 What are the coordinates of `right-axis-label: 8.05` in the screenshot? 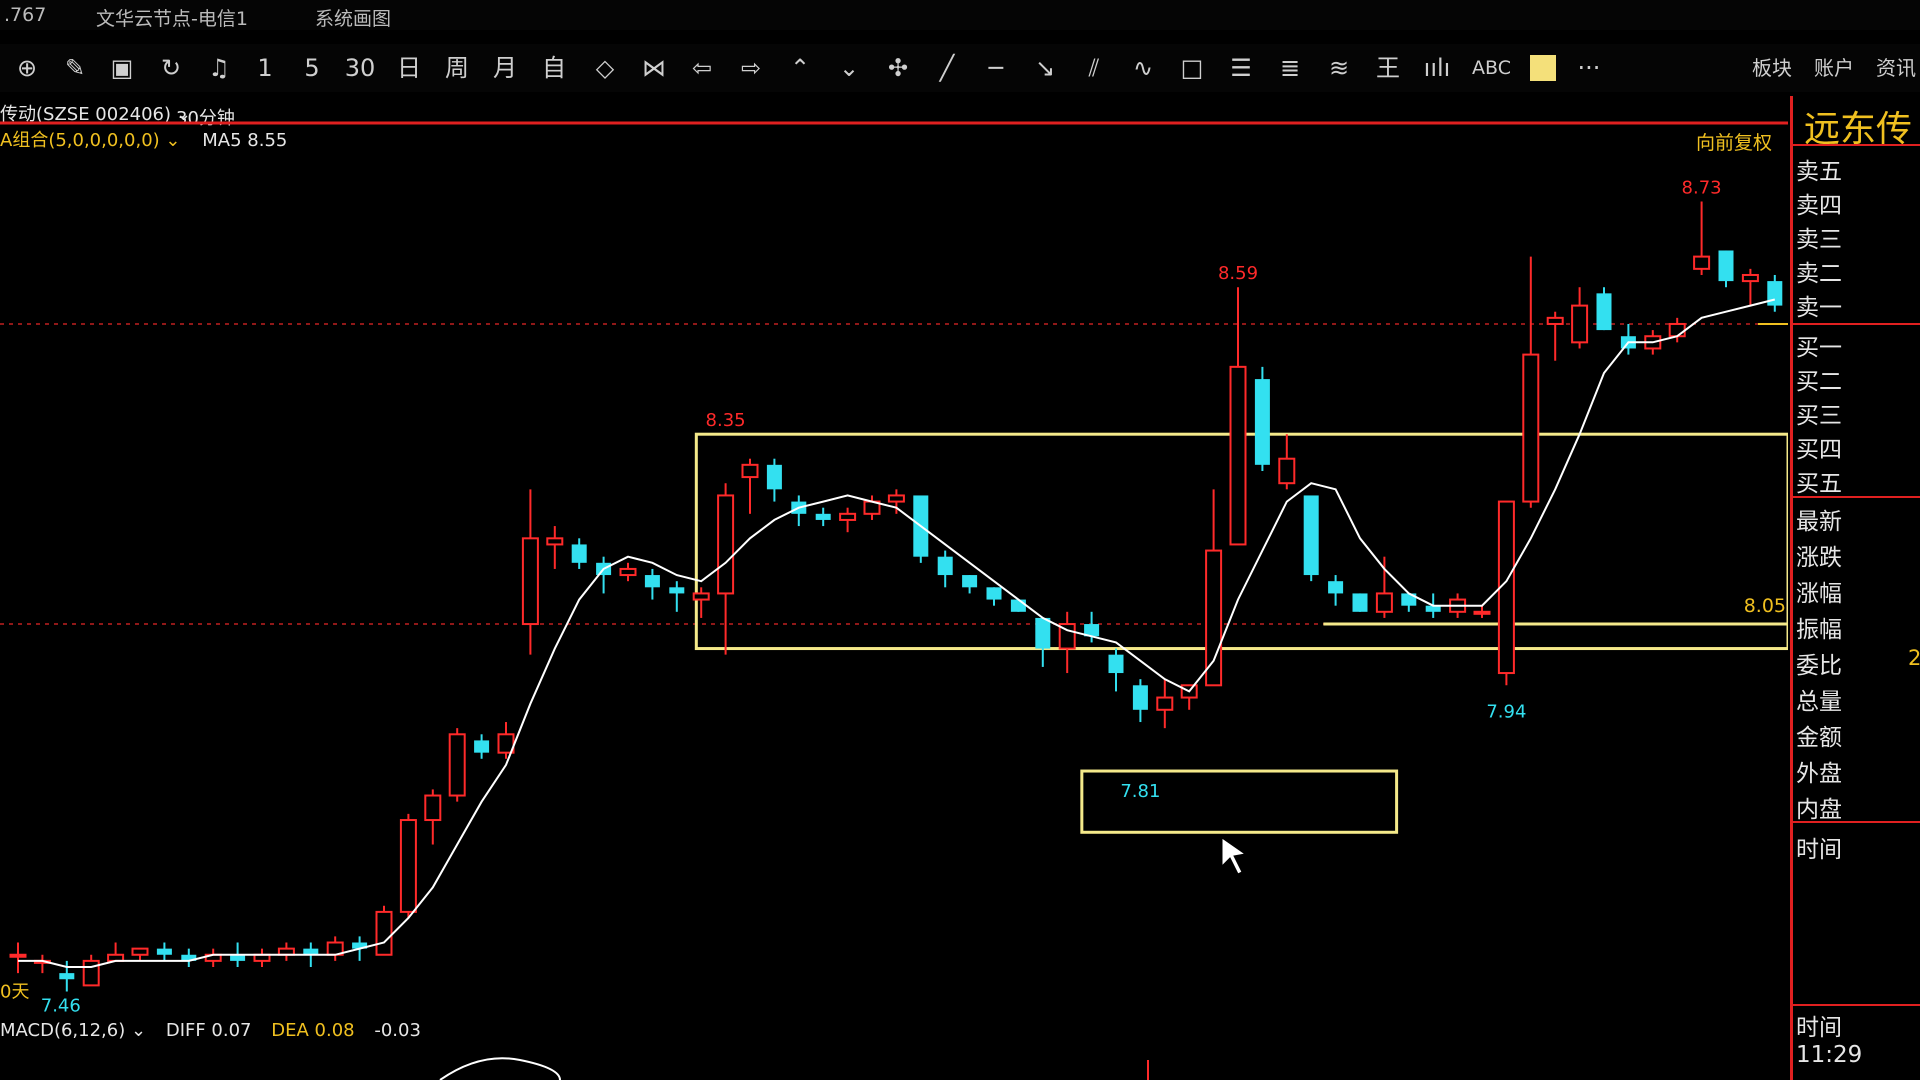 It's located at (1765, 606).